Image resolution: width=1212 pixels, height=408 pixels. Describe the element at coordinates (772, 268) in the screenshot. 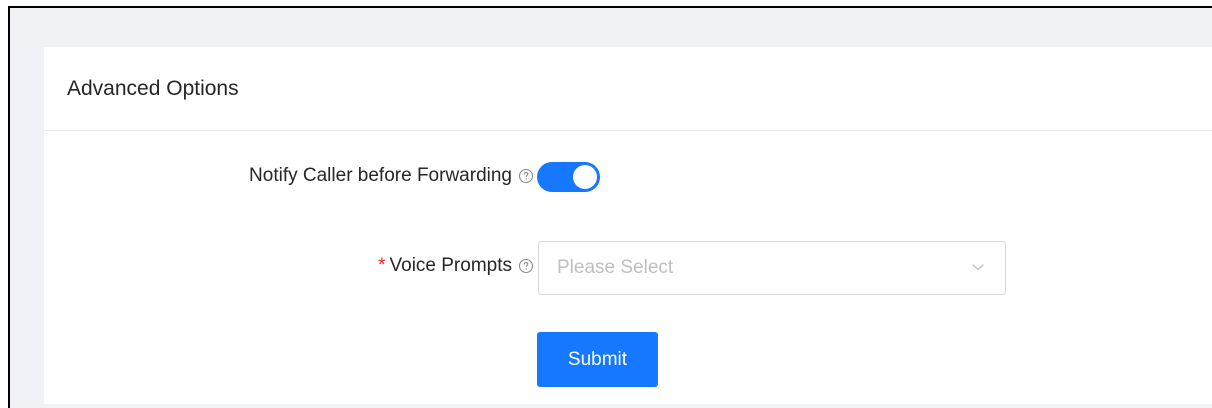

I see `voice-prompts-select: Please Select` at that location.